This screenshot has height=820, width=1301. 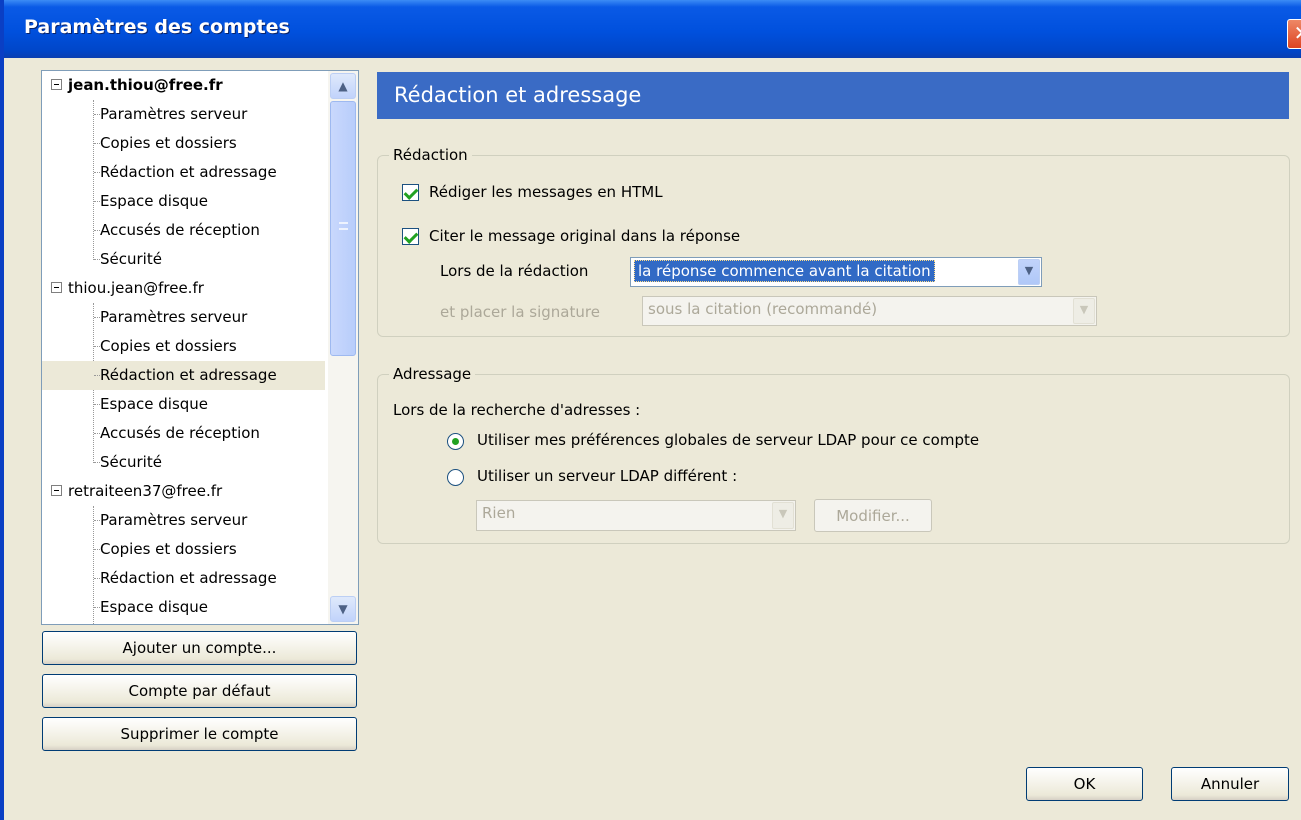 What do you see at coordinates (145, 85) in the screenshot?
I see `tree-account-label: jean.thiou@free.fr` at bounding box center [145, 85].